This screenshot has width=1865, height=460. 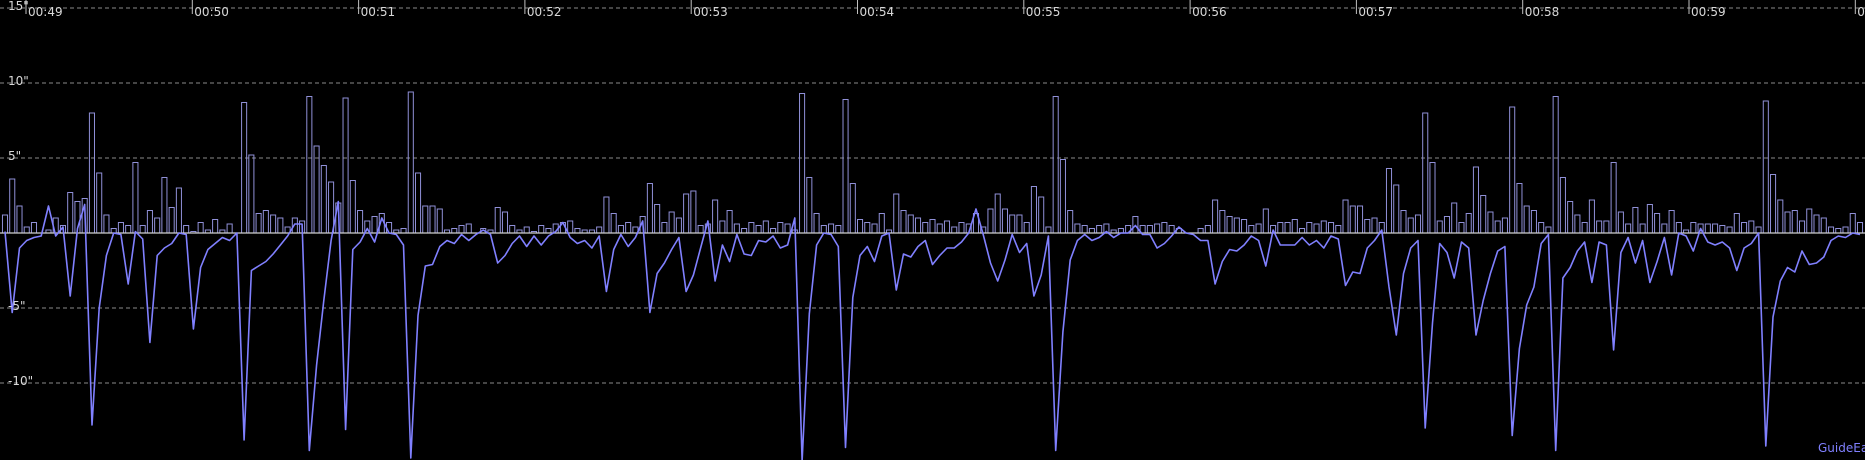 What do you see at coordinates (877, 12) in the screenshot?
I see `x-tick-label: 00:54` at bounding box center [877, 12].